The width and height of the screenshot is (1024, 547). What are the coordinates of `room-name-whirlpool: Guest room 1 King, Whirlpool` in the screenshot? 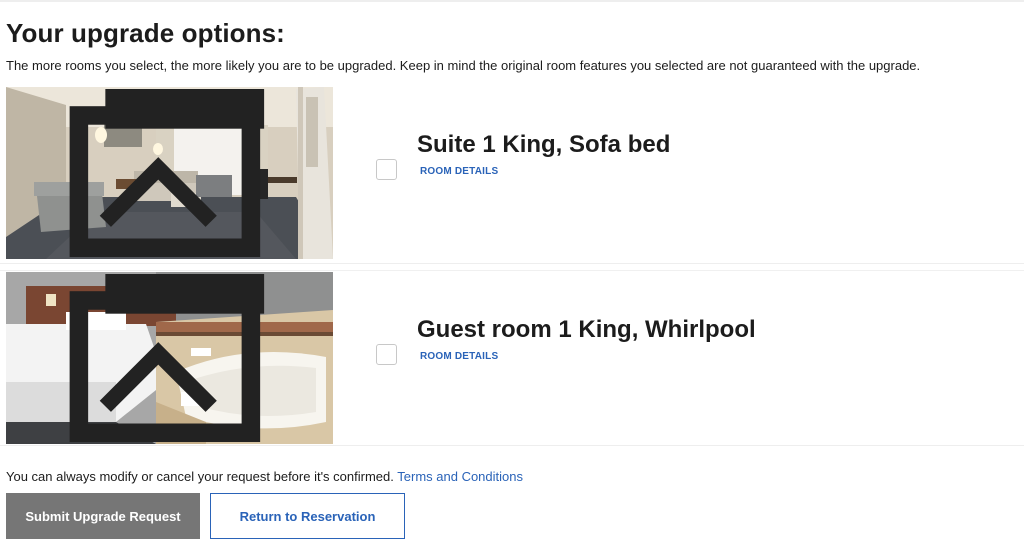 It's located at (586, 329).